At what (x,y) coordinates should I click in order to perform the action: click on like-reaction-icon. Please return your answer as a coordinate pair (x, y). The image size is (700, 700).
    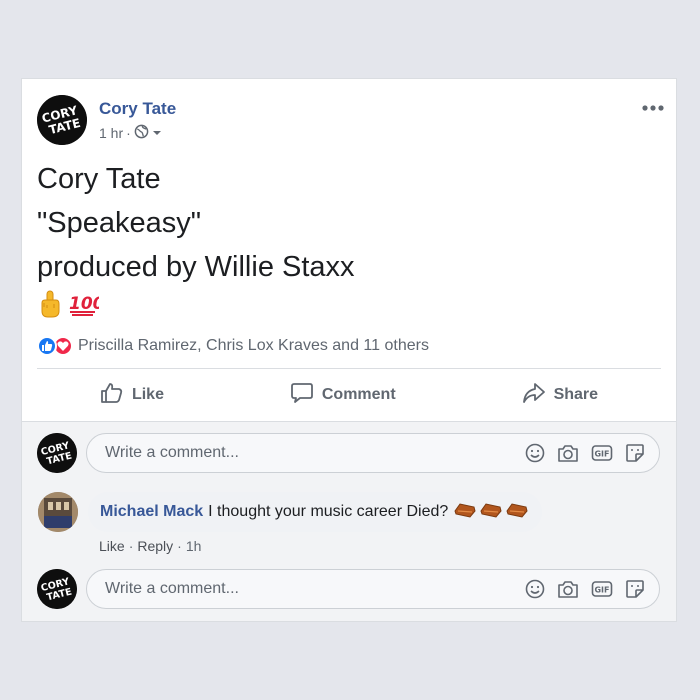
    Looking at the image, I should click on (47, 346).